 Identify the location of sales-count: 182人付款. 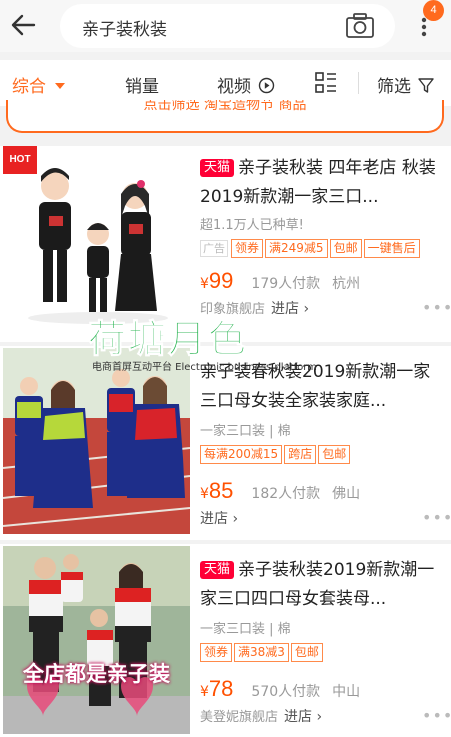
(286, 494).